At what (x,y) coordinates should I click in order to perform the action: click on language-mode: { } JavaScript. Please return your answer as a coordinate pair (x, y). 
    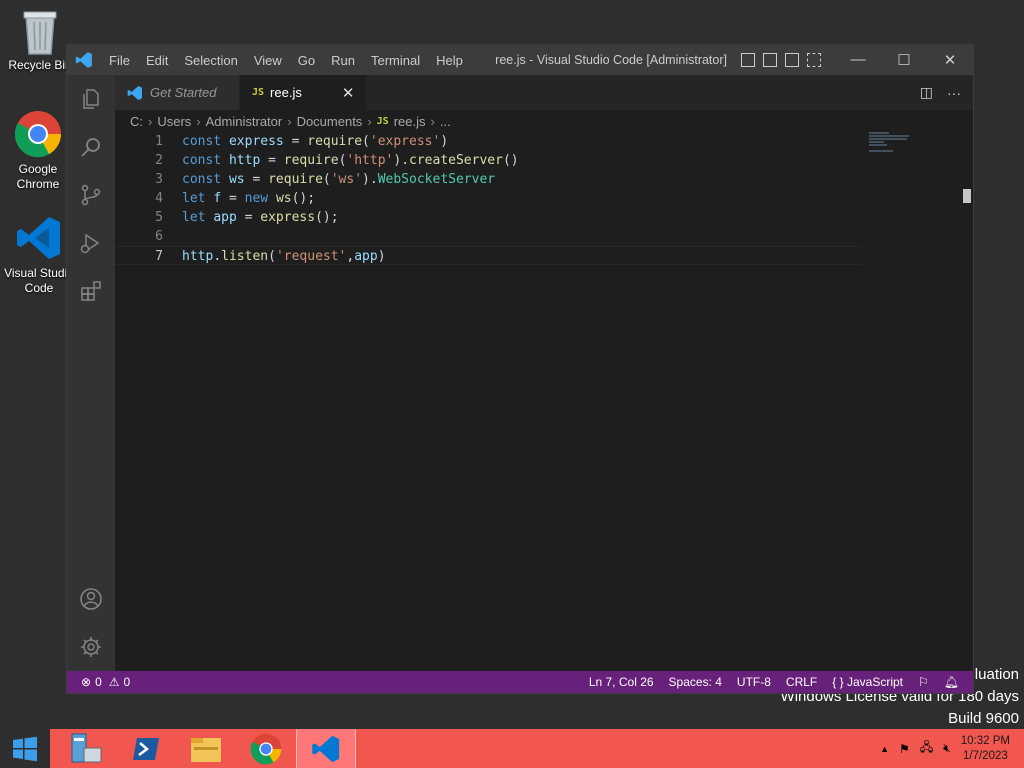
    Looking at the image, I should click on (867, 682).